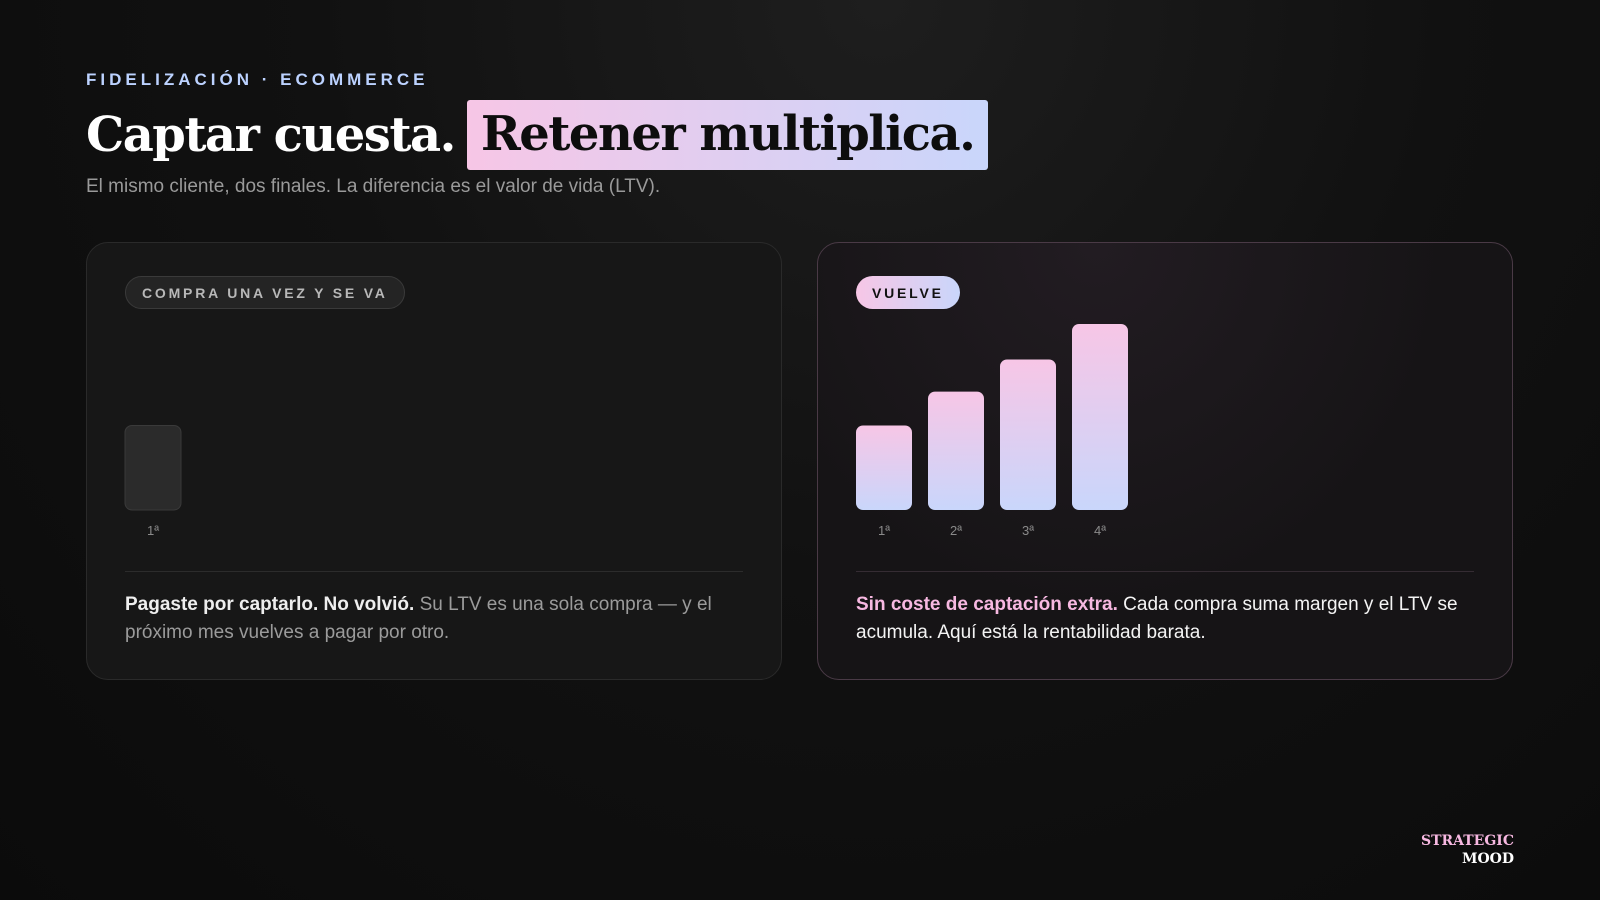 This screenshot has width=1600, height=900. What do you see at coordinates (956, 530) in the screenshot?
I see `returning-tick-label-2: 2ª` at bounding box center [956, 530].